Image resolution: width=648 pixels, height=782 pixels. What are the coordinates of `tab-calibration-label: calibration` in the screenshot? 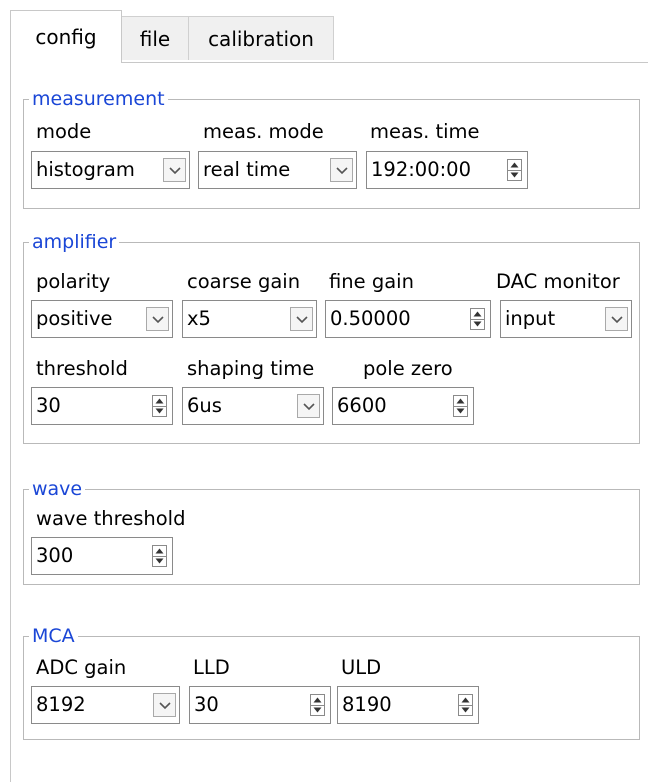 It's located at (261, 38).